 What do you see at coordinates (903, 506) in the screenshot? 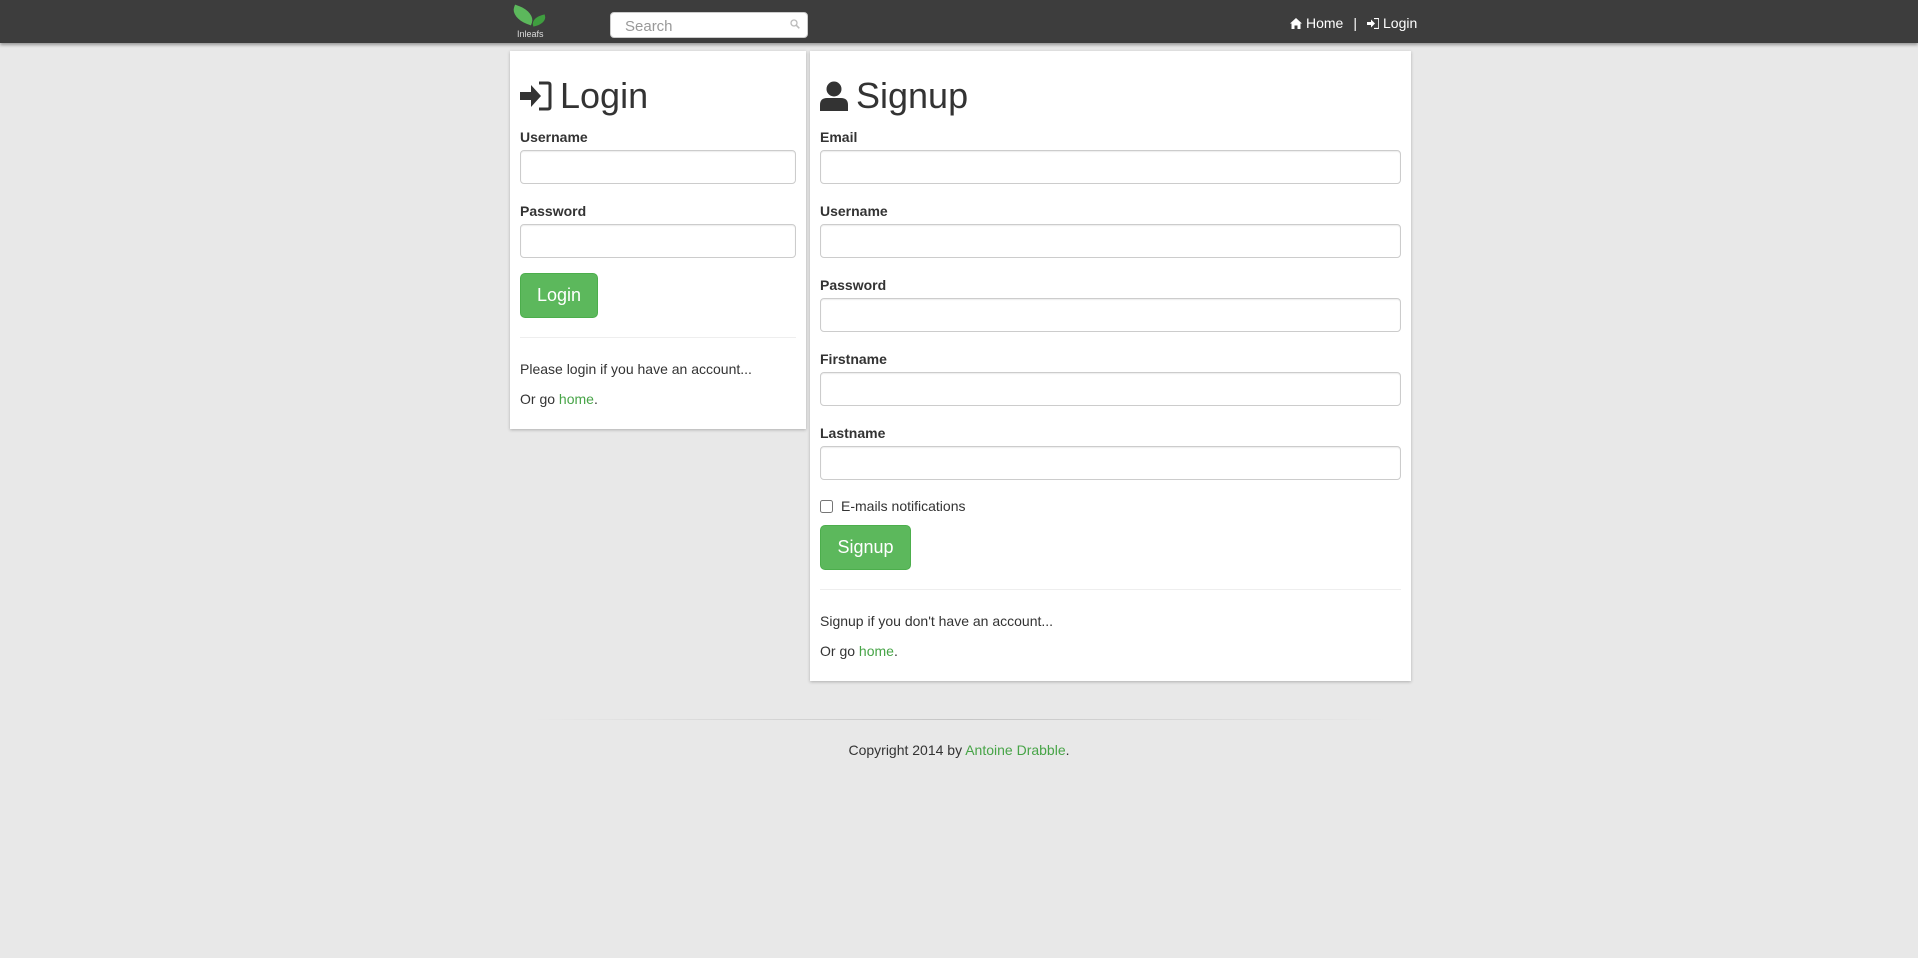
I see `notifications-label: E-mails notifications` at bounding box center [903, 506].